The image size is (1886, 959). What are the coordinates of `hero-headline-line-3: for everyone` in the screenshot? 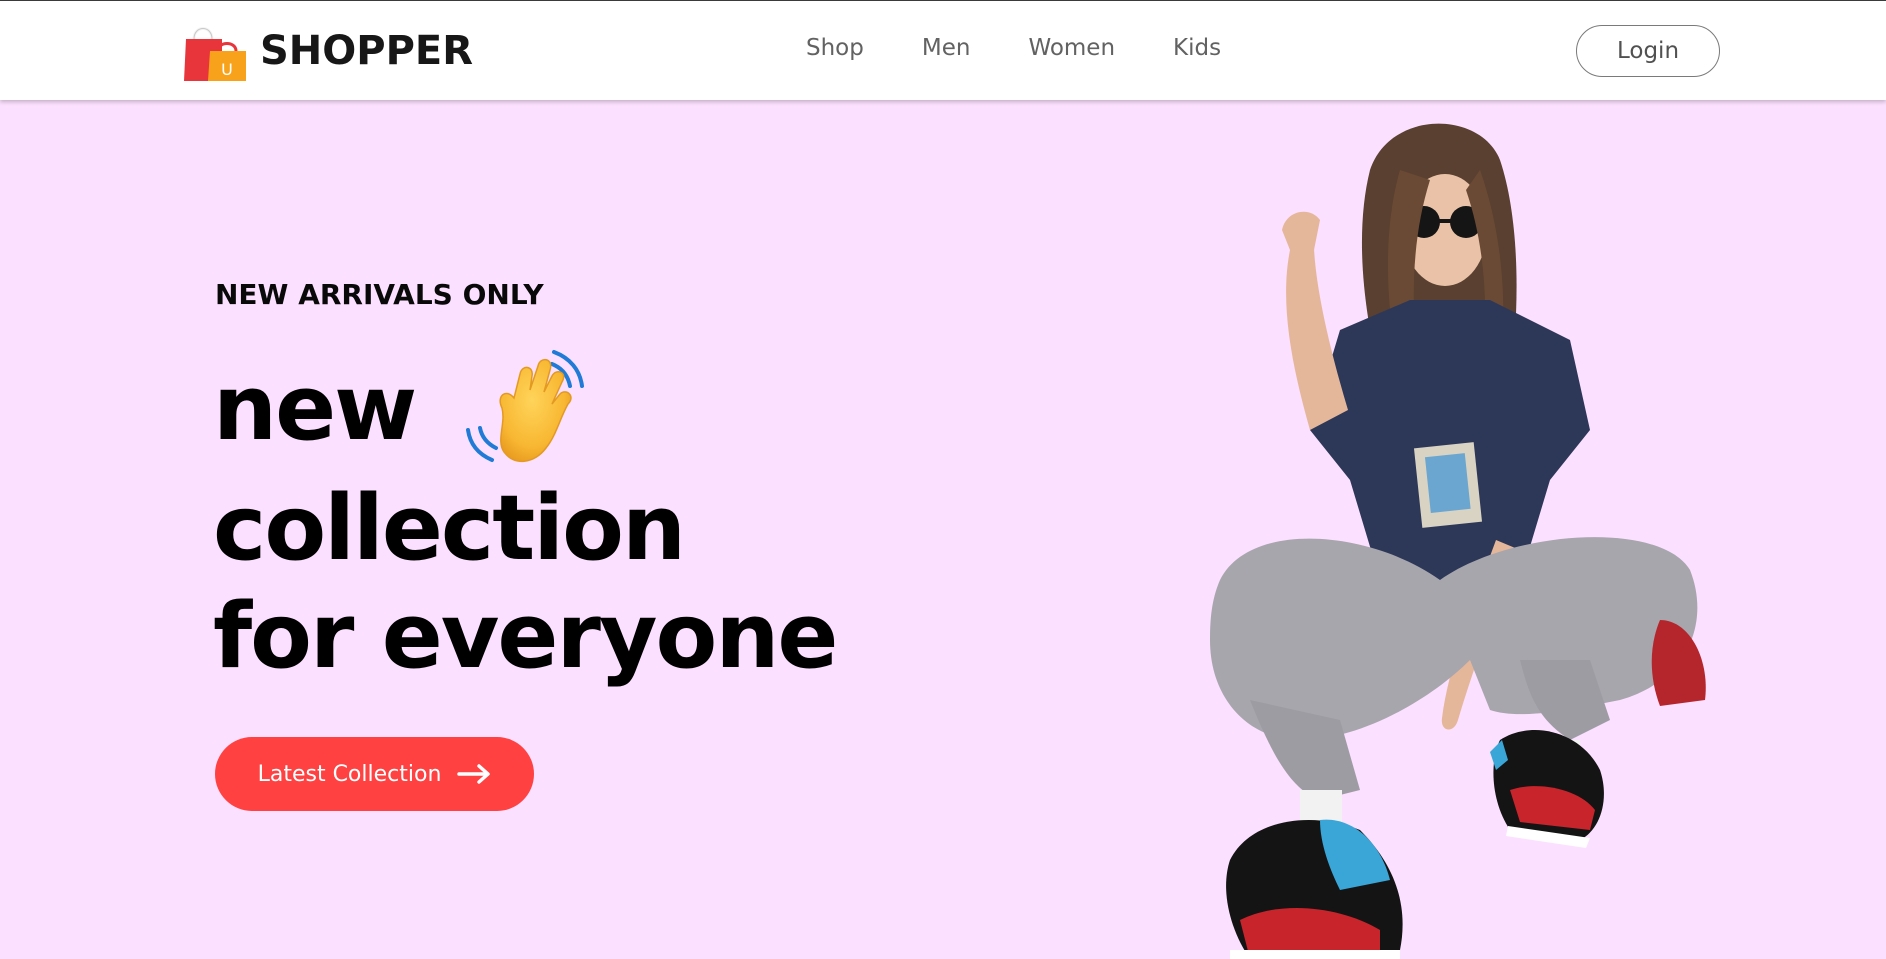 It's located at (525, 636).